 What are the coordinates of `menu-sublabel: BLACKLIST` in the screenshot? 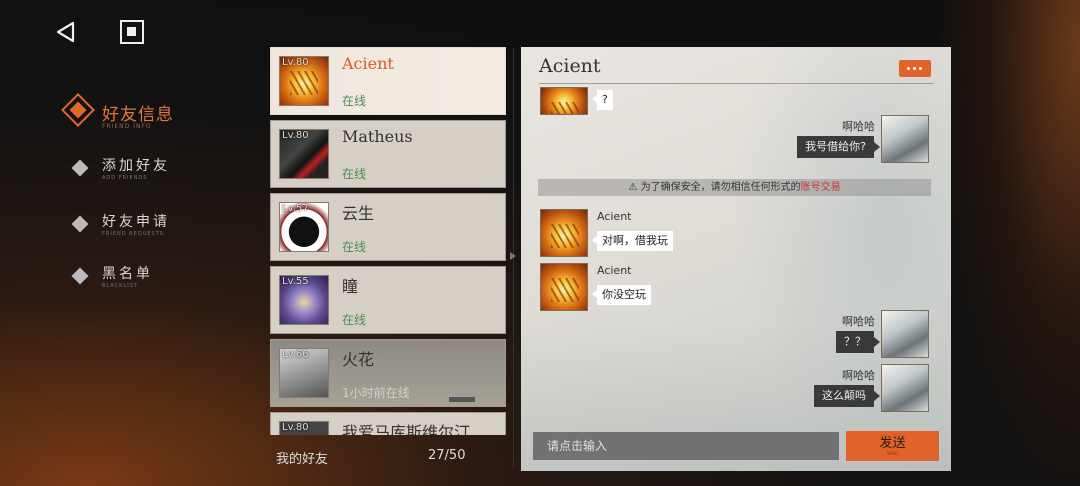 It's located at (120, 286).